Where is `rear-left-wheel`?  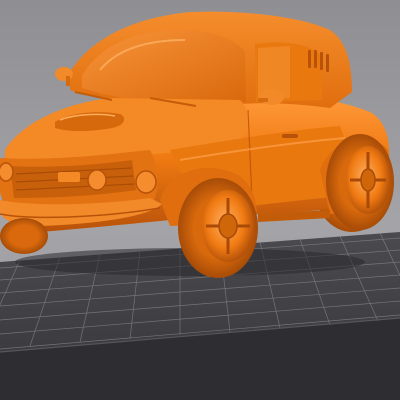 rear-left-wheel is located at coordinates (360, 182).